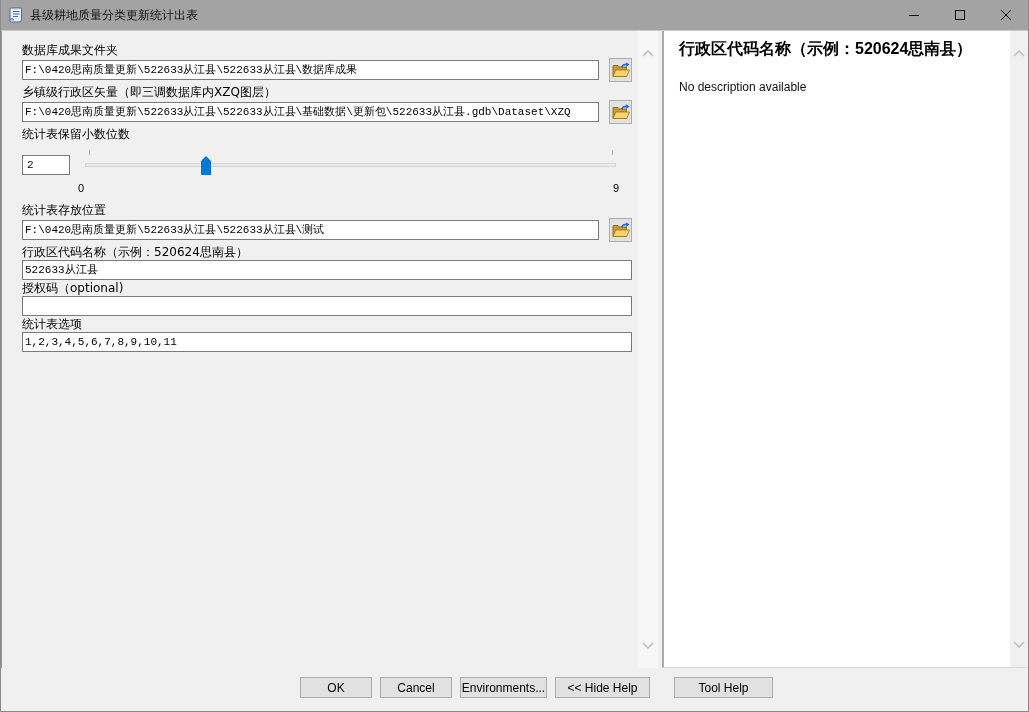  I want to click on dialog-button: Cancel, so click(416, 687).